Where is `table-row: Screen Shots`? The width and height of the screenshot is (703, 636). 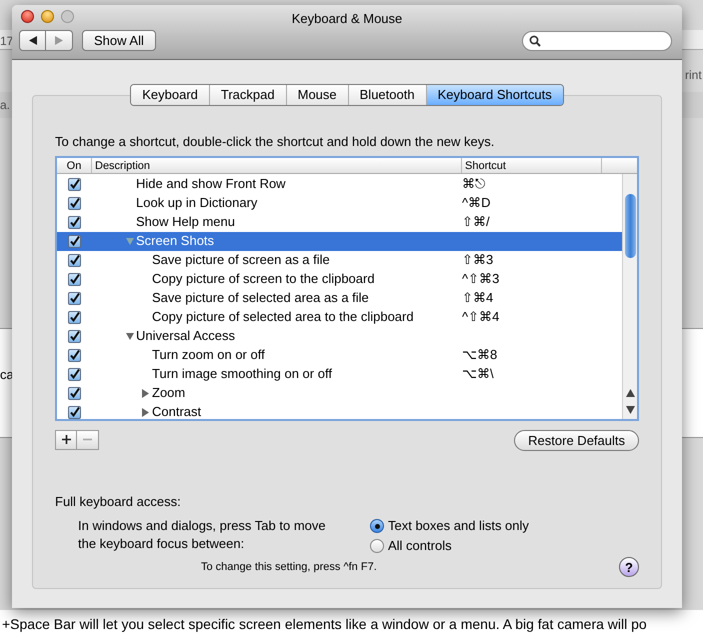 table-row: Screen Shots is located at coordinates (339, 241).